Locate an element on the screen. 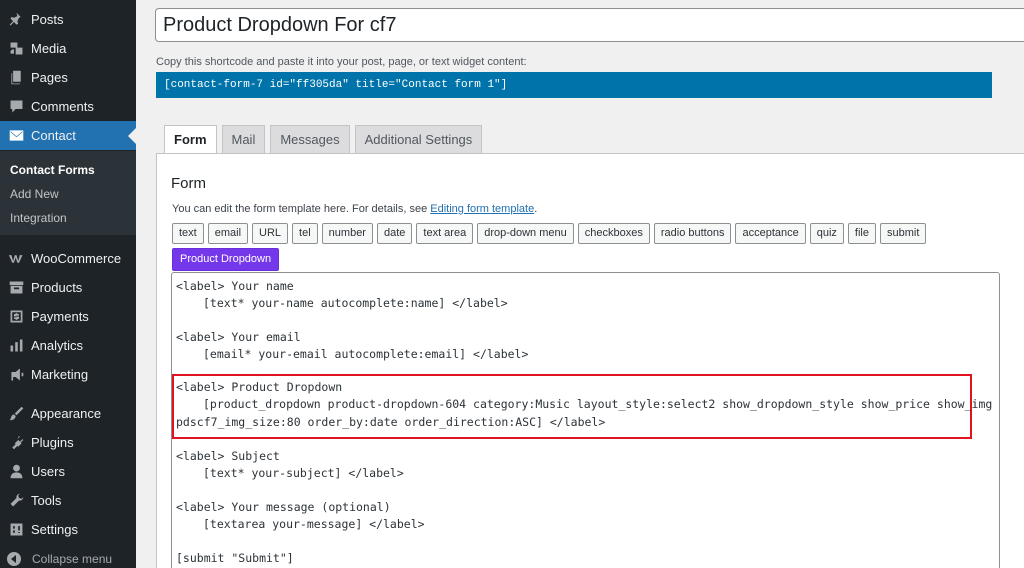  template-line: <label> Product Dropdown is located at coordinates (259, 387).